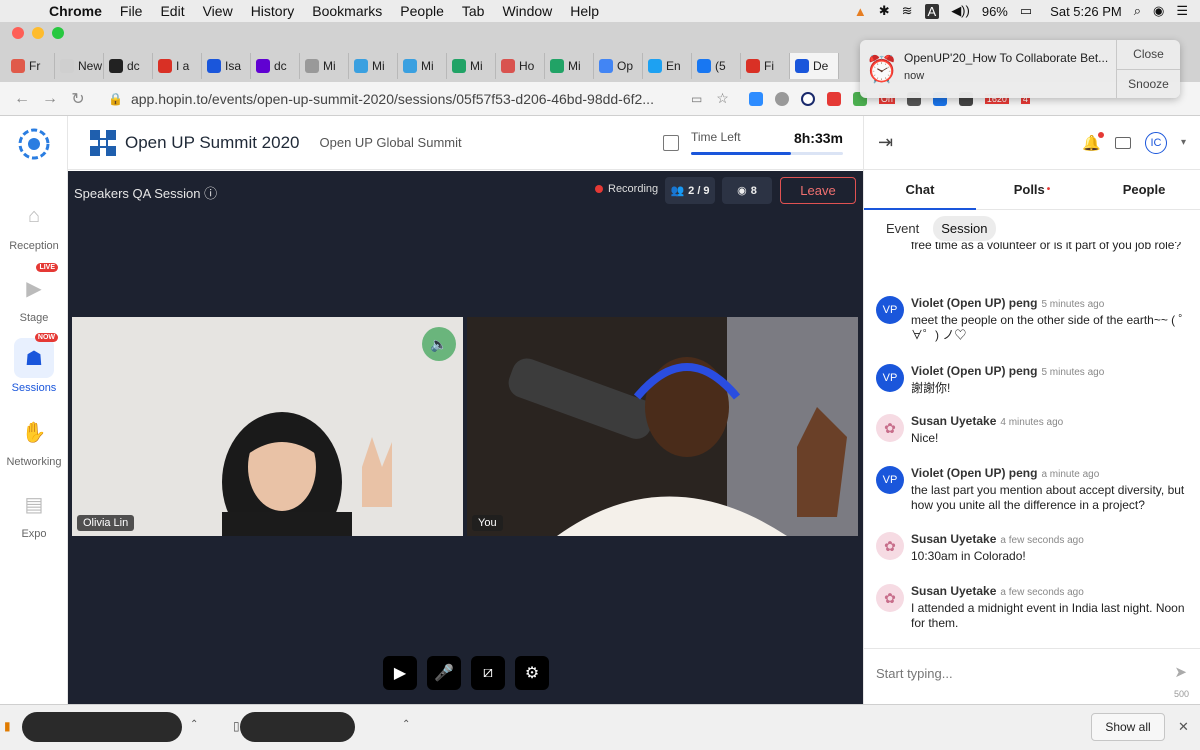 This screenshot has height=750, width=1200. Describe the element at coordinates (1128, 727) in the screenshot. I see `show-all-downloads-button: Show all` at that location.